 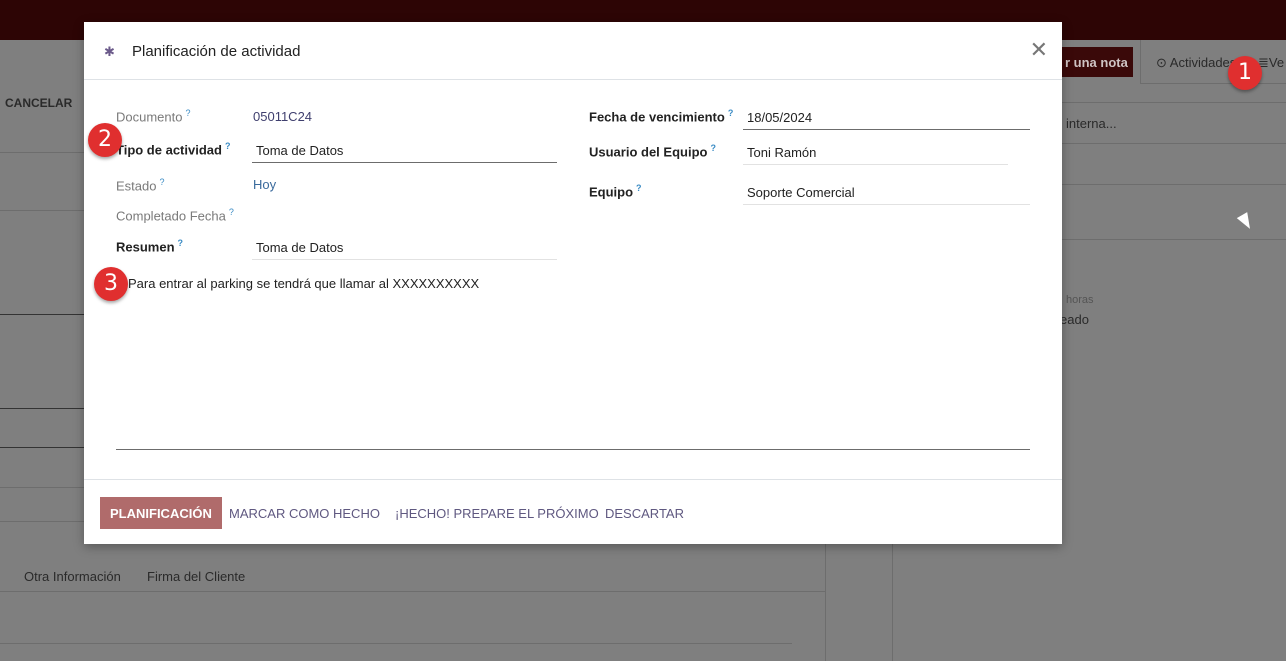 What do you see at coordinates (111, 284) in the screenshot?
I see `step-badge-3: 3` at bounding box center [111, 284].